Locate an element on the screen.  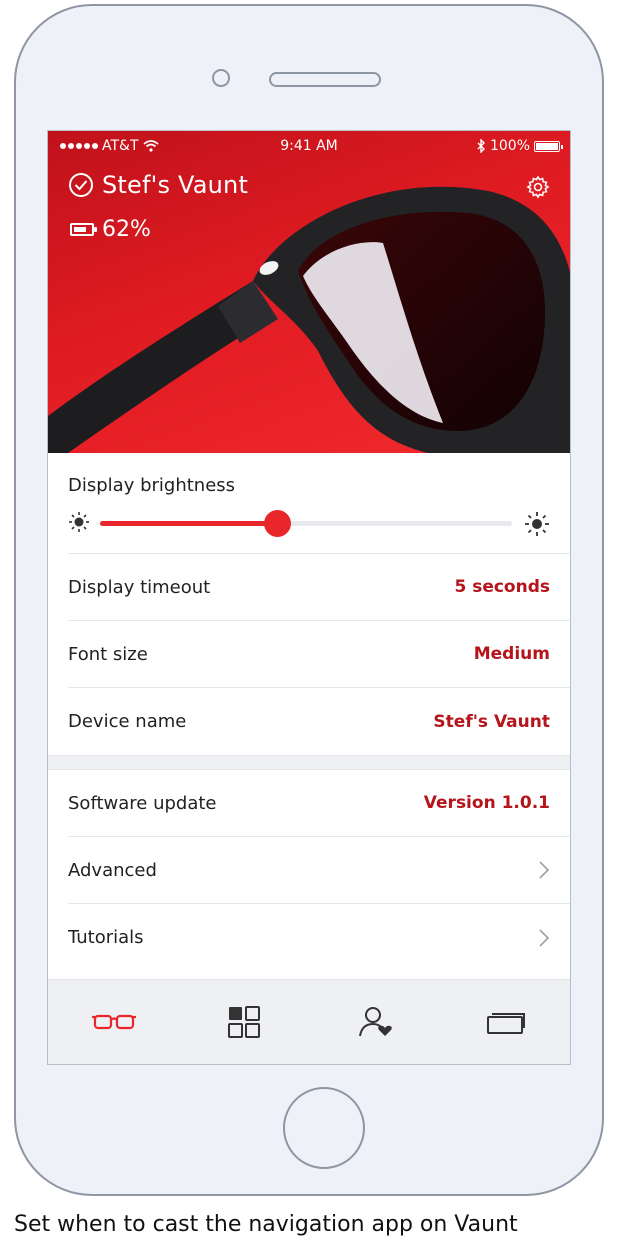
software-update-row: Software update Version 1.0.1 is located at coordinates (319, 803).